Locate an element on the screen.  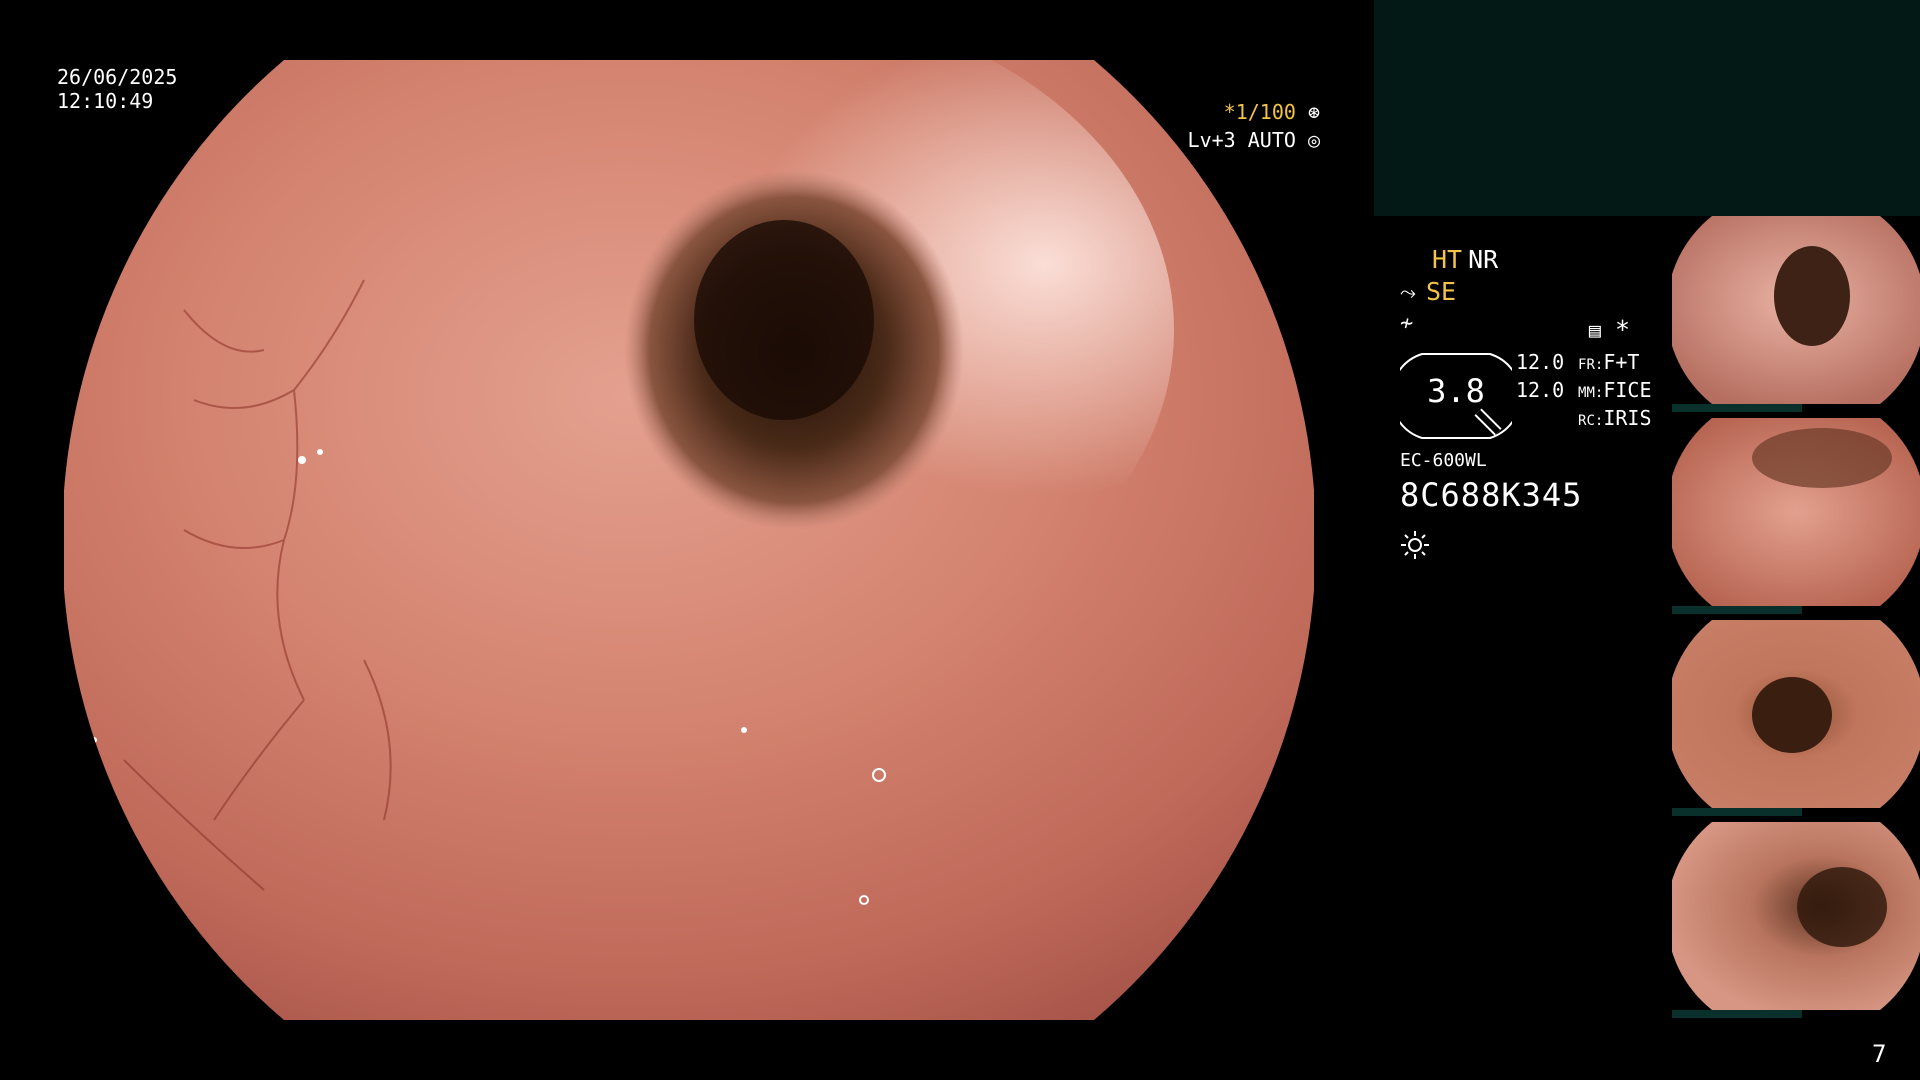
ht-nr-row: HT NR is located at coordinates (1515, 260).